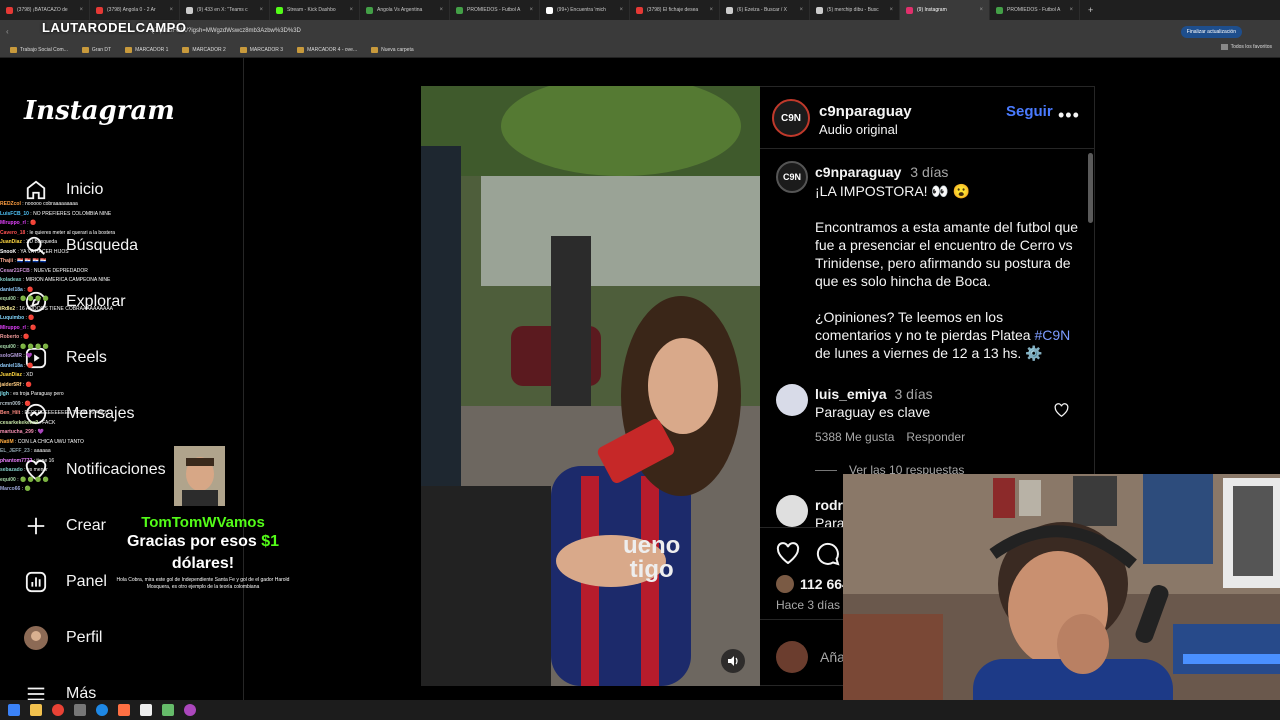 This screenshot has height=720, width=1280. Describe the element at coordinates (792, 400) in the screenshot. I see `commenter-avatar` at that location.